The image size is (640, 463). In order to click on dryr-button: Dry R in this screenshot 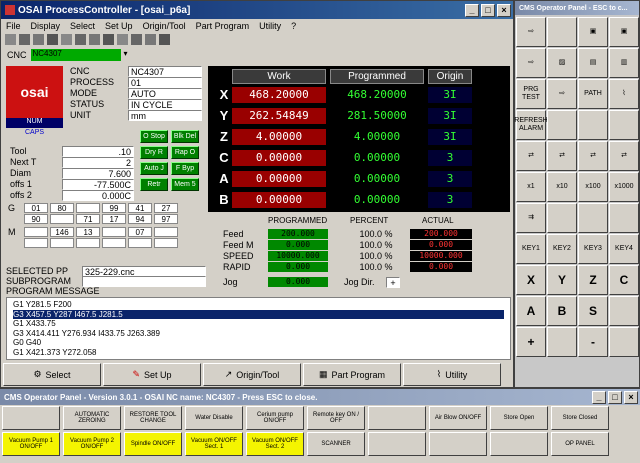, I will do `click(154, 152)`.